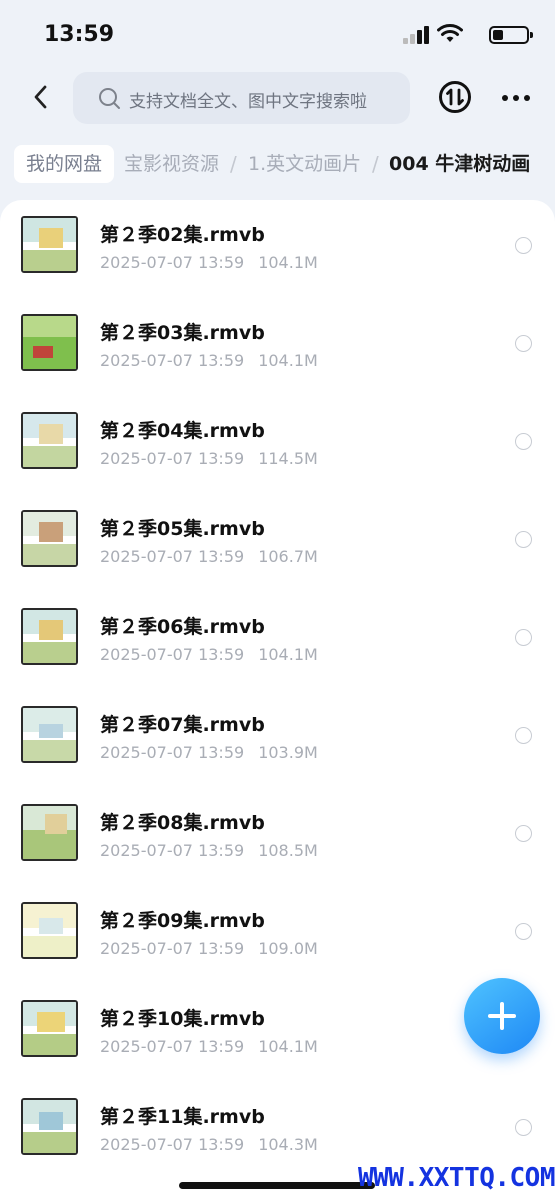 Image resolution: width=555 pixels, height=1200 pixels. Describe the element at coordinates (502, 1016) in the screenshot. I see `add-button` at that location.